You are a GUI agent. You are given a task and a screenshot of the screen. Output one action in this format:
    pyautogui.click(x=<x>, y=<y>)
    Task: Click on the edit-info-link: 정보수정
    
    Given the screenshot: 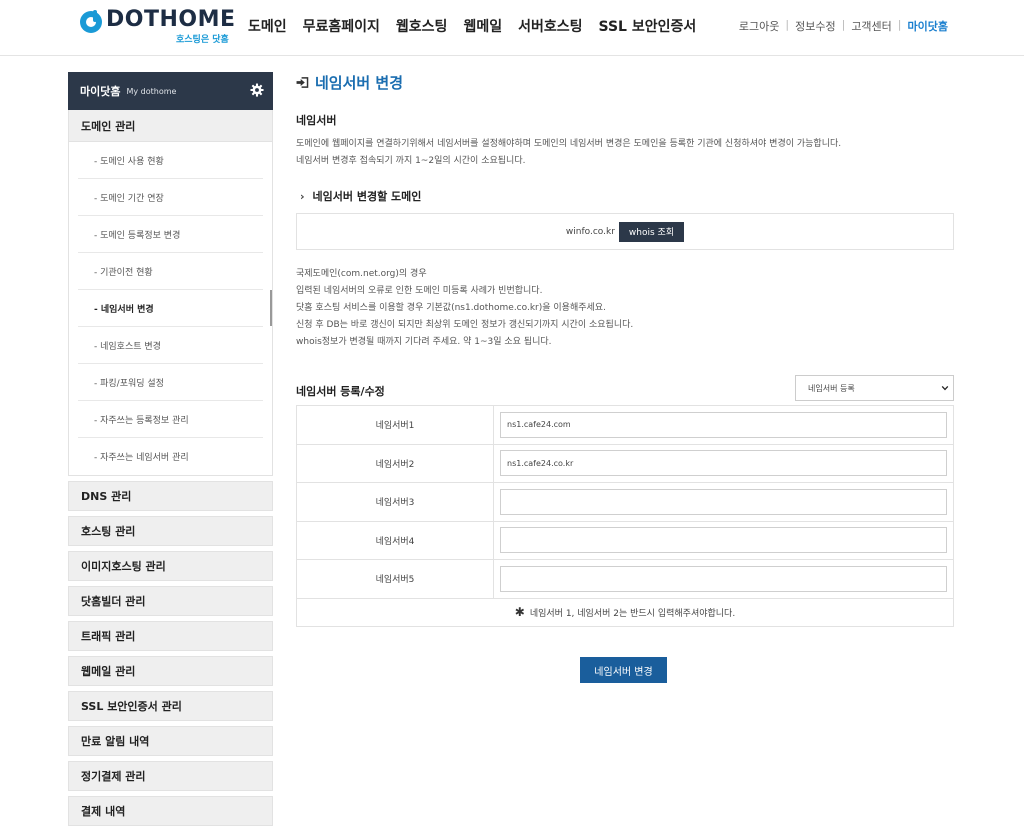 What is the action you would take?
    pyautogui.click(x=815, y=26)
    